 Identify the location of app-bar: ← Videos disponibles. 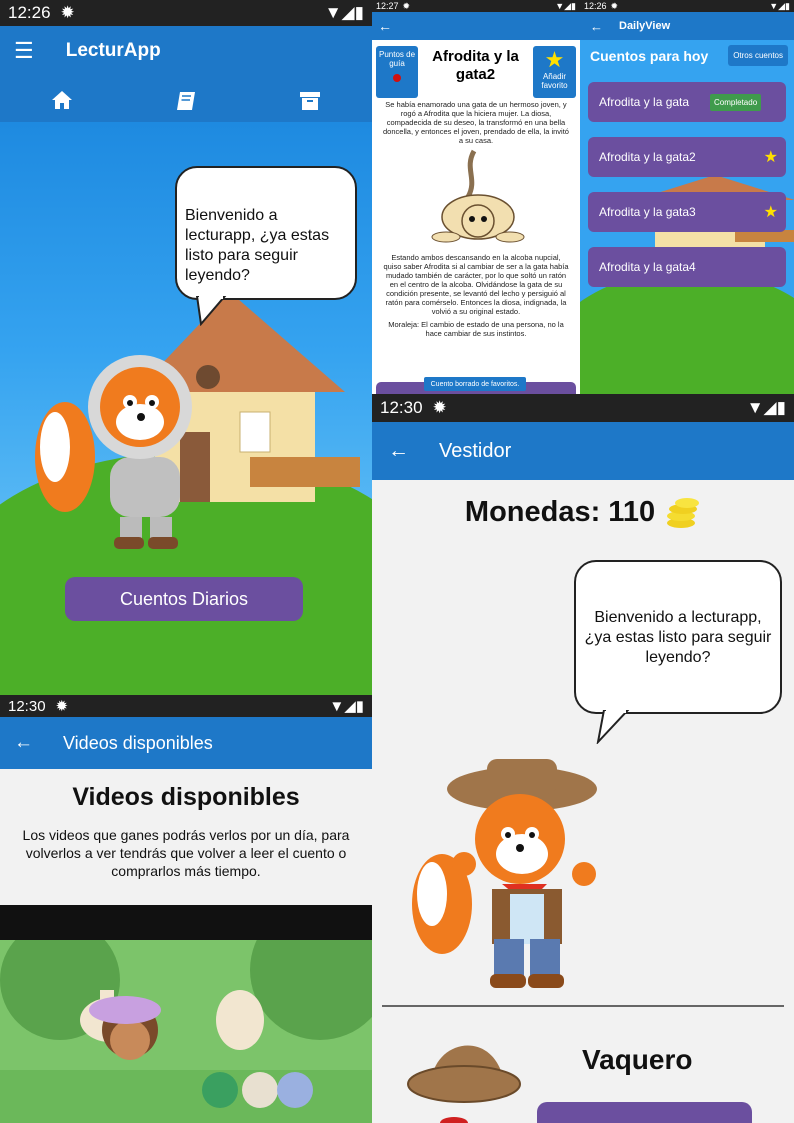
(186, 743).